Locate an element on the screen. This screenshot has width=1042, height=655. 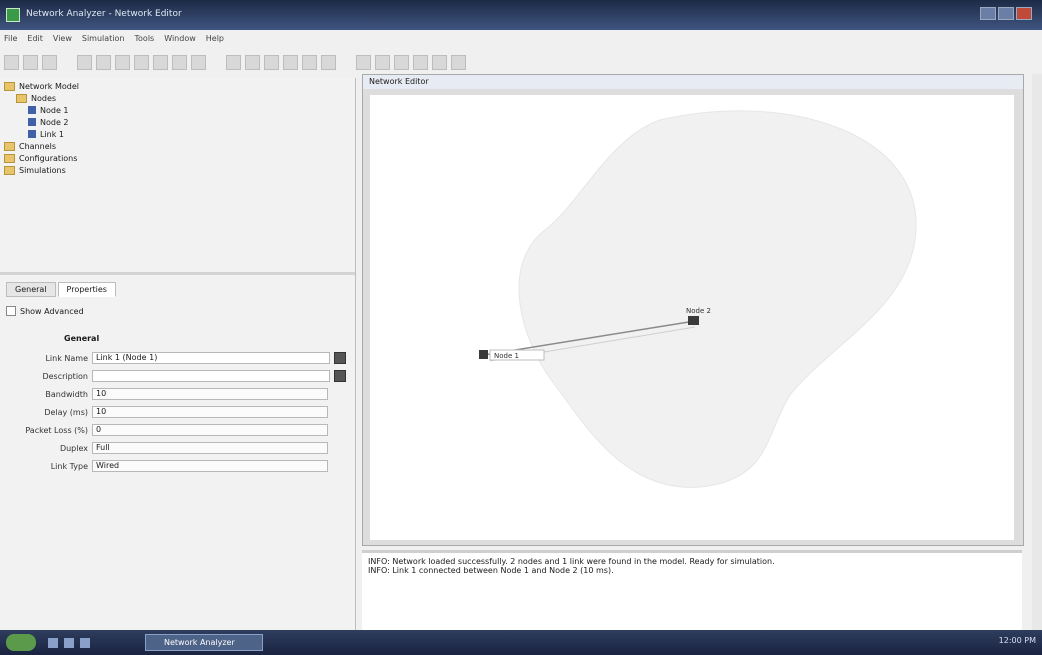
property-row: Packet Loss (%) 0 is located at coordinates (165, 431).